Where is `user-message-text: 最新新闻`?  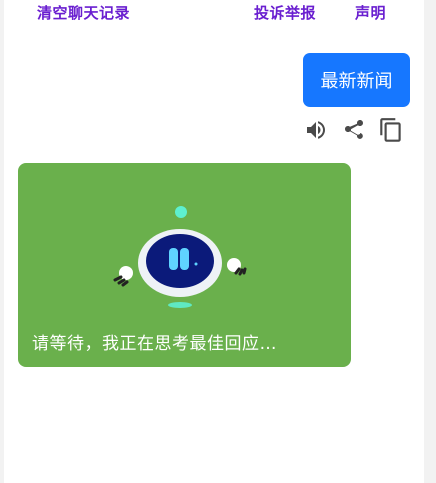
user-message-text: 最新新闻 is located at coordinates (356, 81).